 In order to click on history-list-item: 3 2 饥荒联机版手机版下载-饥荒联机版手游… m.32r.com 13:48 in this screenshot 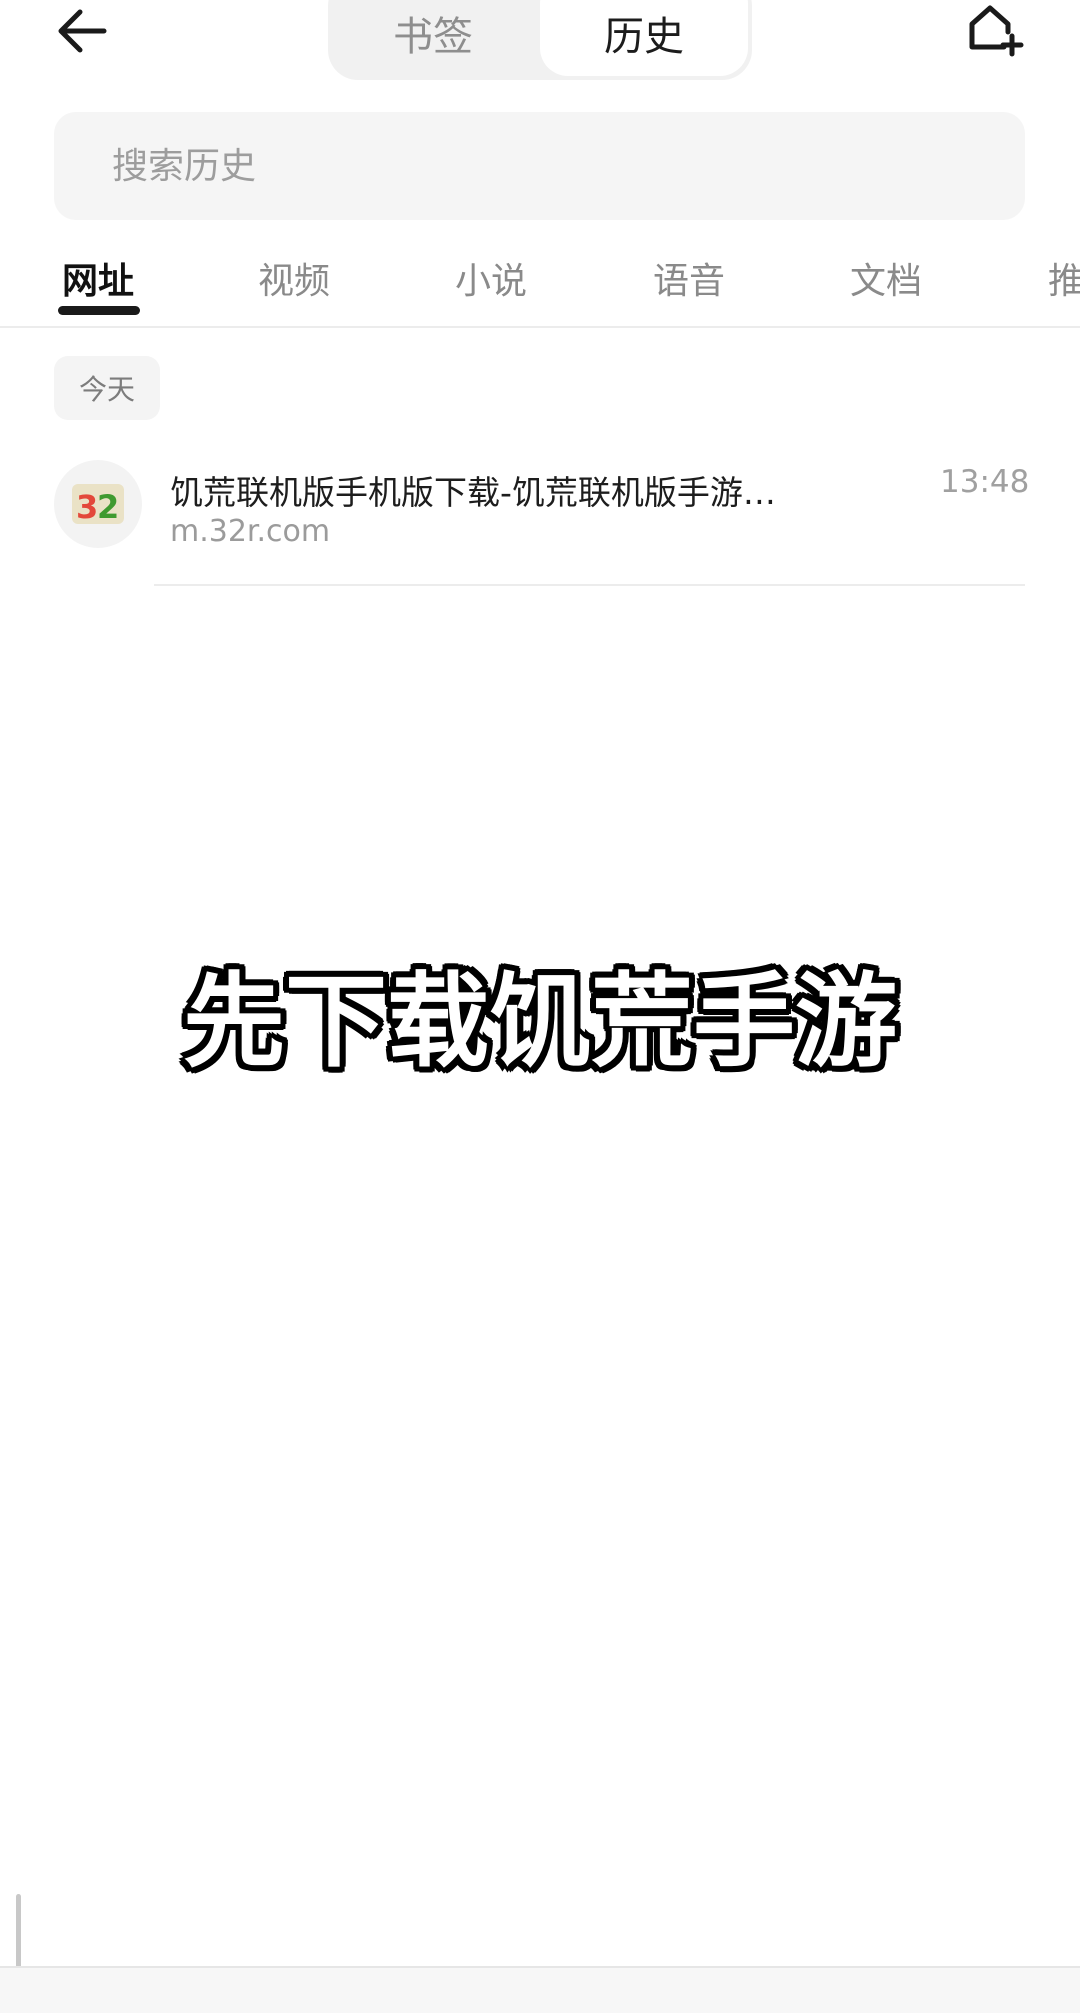, I will do `click(540, 517)`.